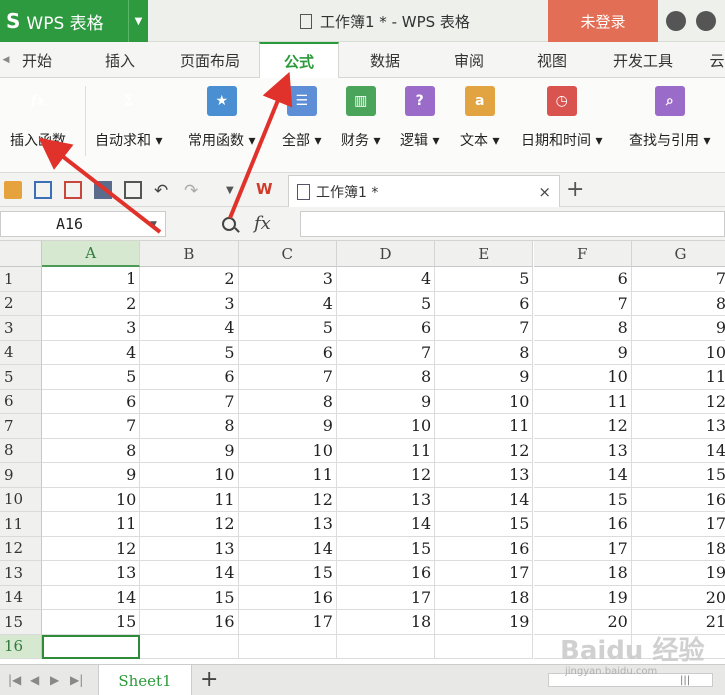 The image size is (725, 695). What do you see at coordinates (419, 118) in the screenshot?
I see `logic-functions-button: ? 逻辑 ▾` at bounding box center [419, 118].